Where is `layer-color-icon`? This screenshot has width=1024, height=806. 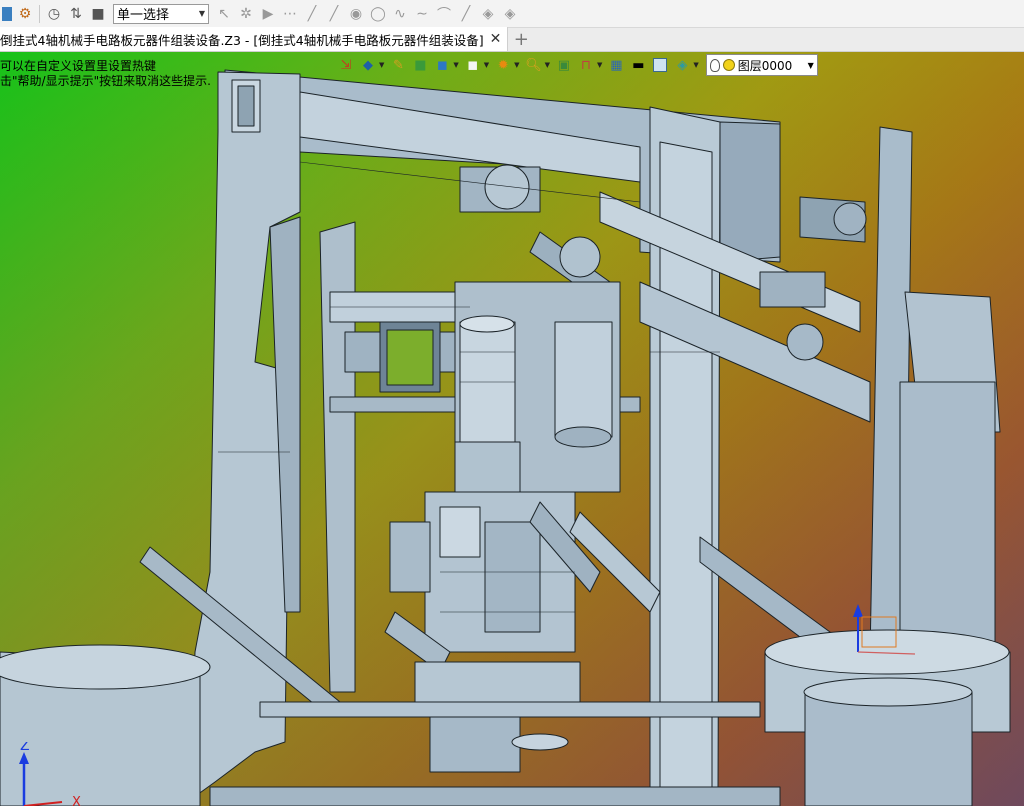
layer-color-icon is located at coordinates (728, 65).